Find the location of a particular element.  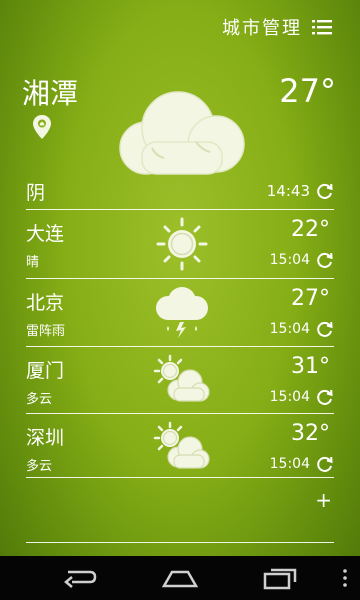

city-manage-label: 城市管理 is located at coordinates (262, 28).